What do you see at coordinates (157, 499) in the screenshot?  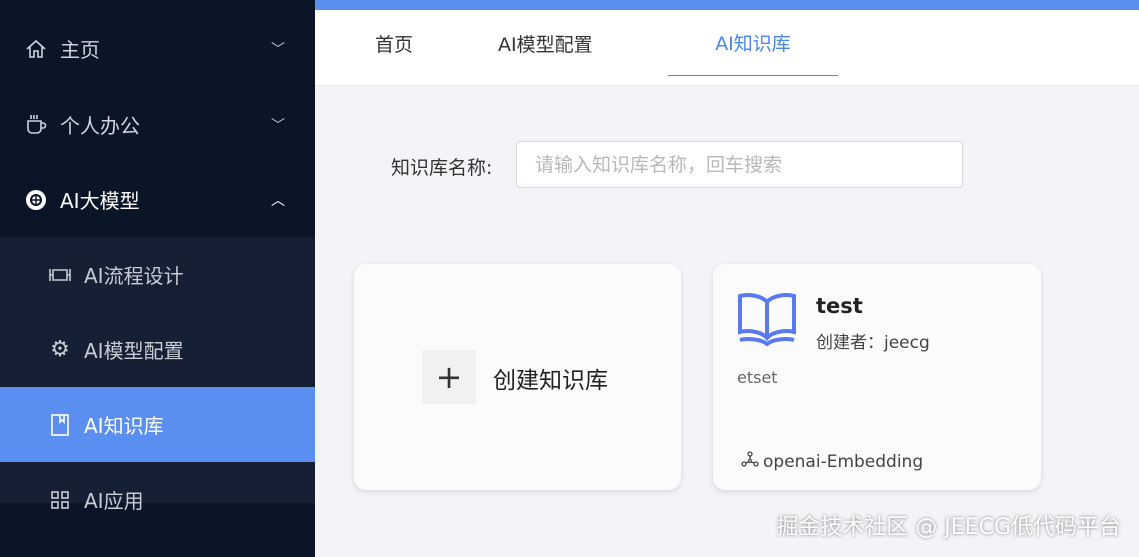 I see `submenu-ai-app: AI应用` at bounding box center [157, 499].